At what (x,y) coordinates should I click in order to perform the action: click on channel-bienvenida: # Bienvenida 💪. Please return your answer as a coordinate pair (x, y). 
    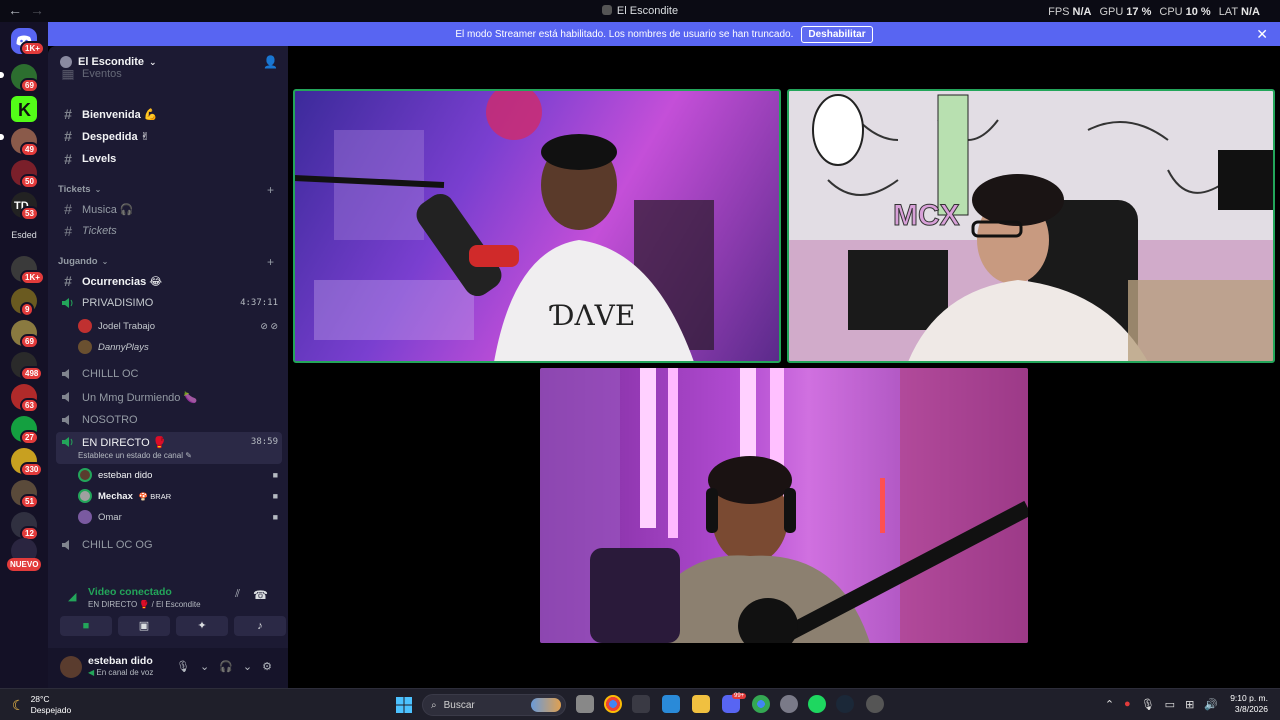
    Looking at the image, I should click on (169, 114).